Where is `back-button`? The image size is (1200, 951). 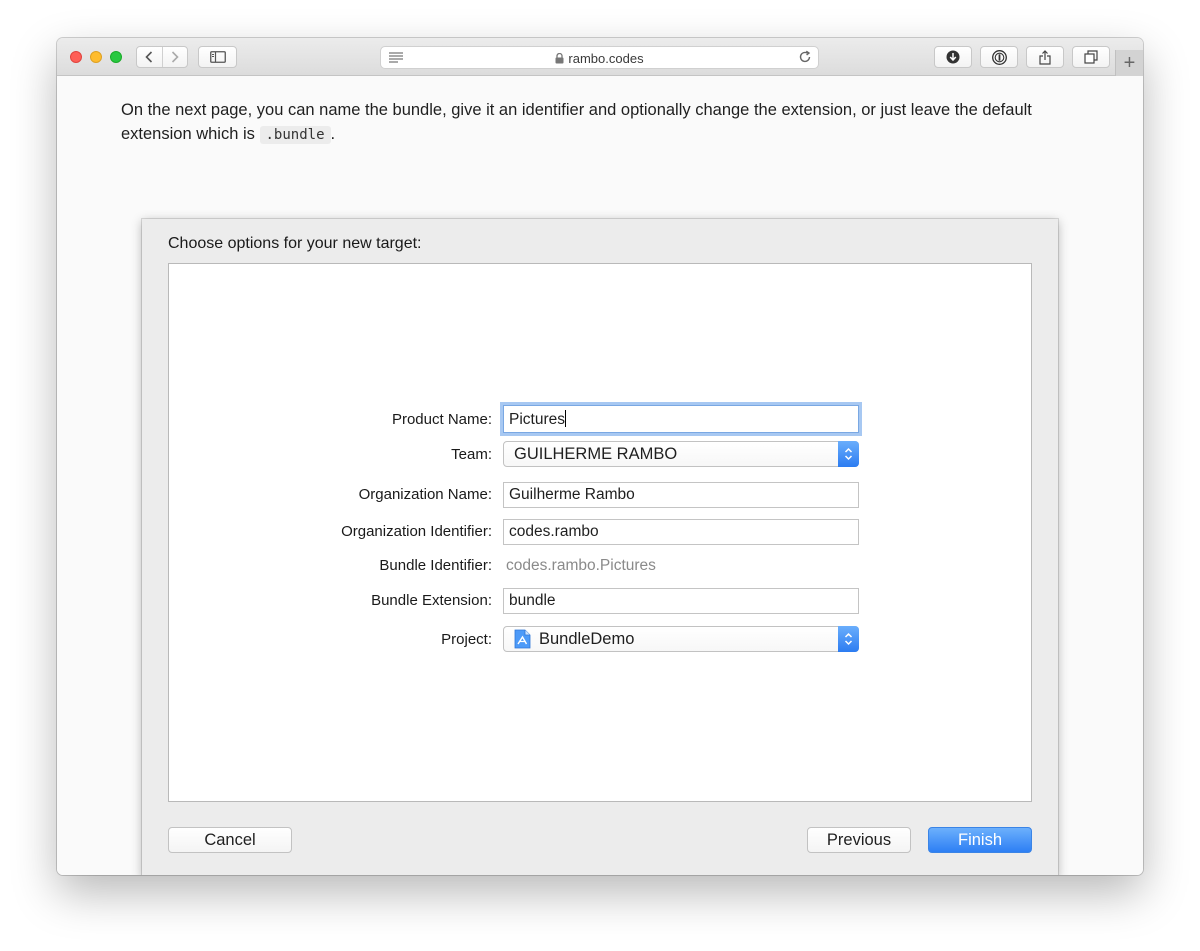 back-button is located at coordinates (149, 57).